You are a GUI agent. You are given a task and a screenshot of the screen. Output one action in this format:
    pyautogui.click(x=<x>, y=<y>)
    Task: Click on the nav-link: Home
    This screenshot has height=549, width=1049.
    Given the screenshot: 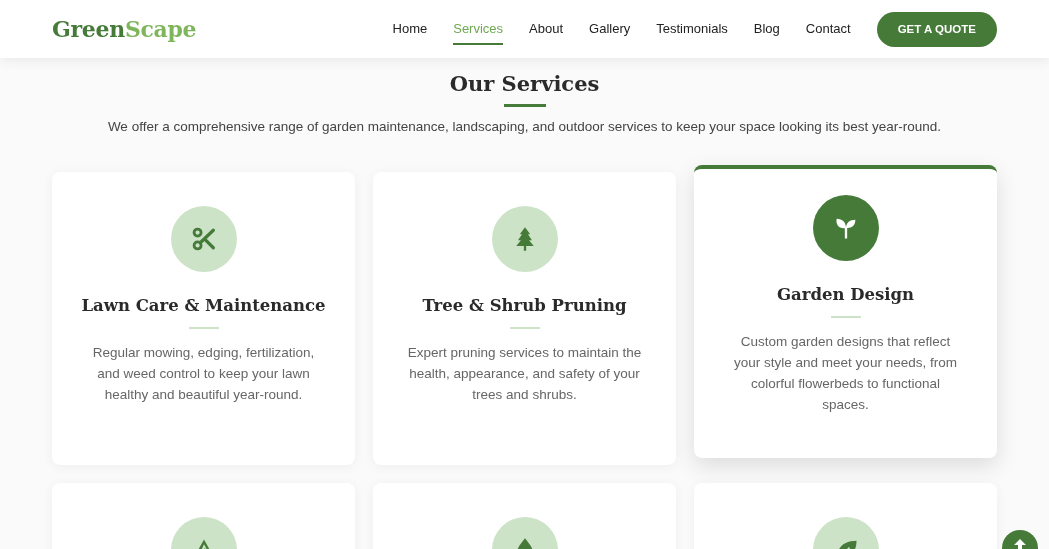 What is the action you would take?
    pyautogui.click(x=410, y=29)
    